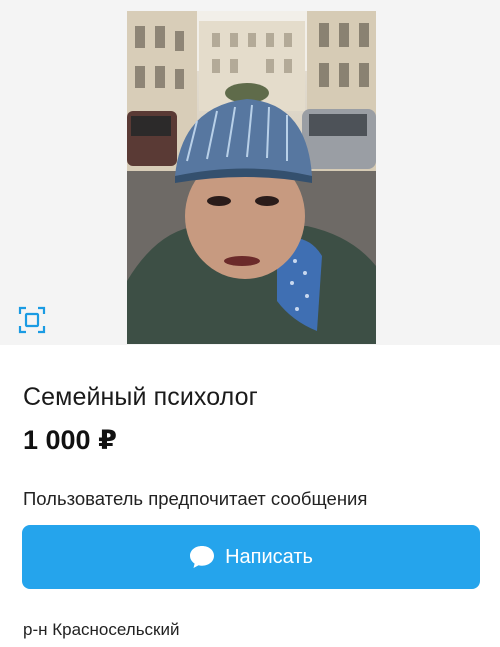 This screenshot has width=500, height=647. I want to click on expand-icon, so click(32, 320).